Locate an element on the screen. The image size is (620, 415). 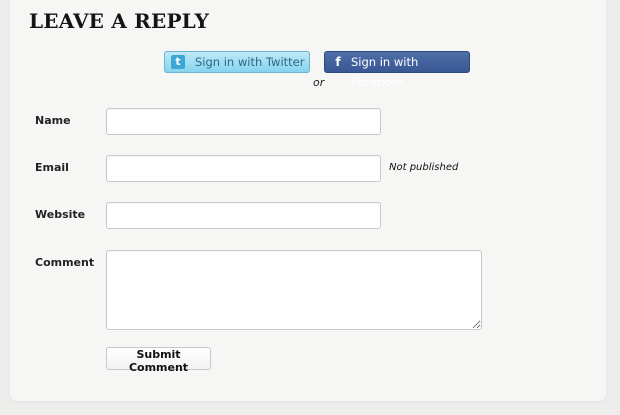
email-field is located at coordinates (243, 168).